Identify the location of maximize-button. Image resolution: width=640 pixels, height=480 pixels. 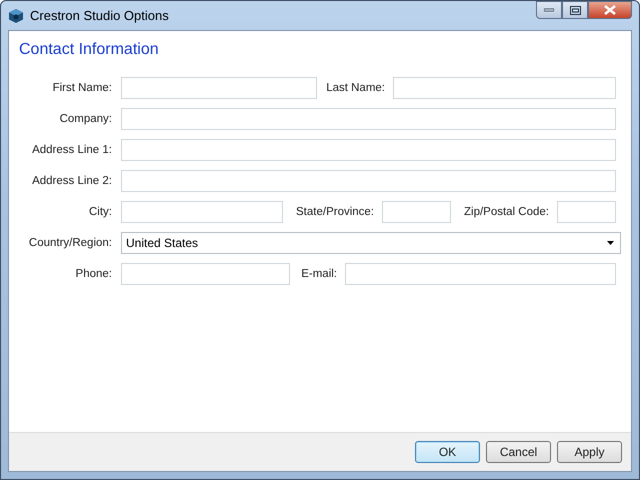
(575, 10).